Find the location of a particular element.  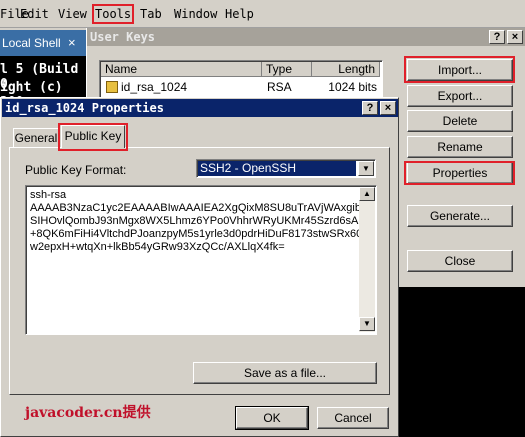

menu-tools: Tools is located at coordinates (113, 14).